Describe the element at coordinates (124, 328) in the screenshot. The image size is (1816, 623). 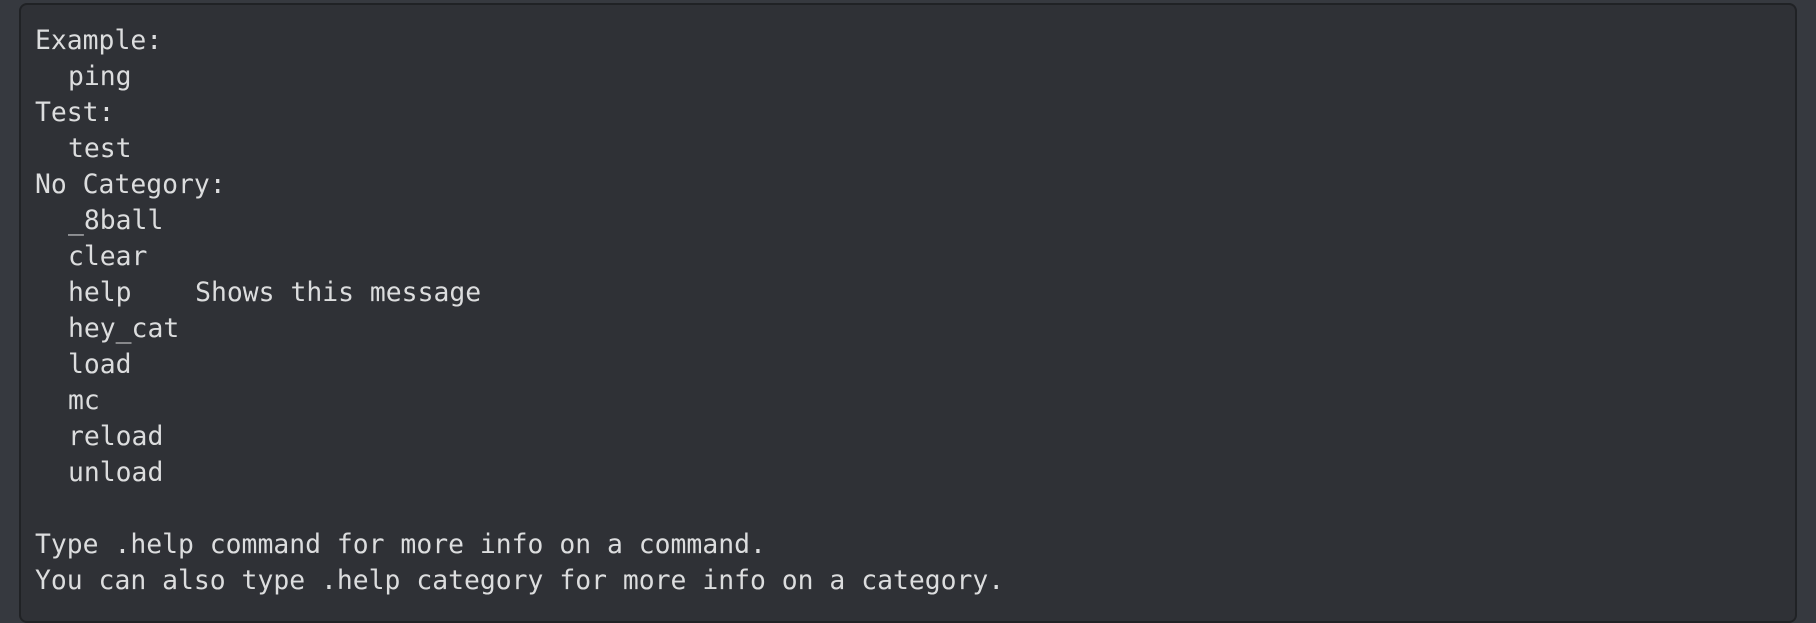
I see `command-name: hey_cat` at that location.